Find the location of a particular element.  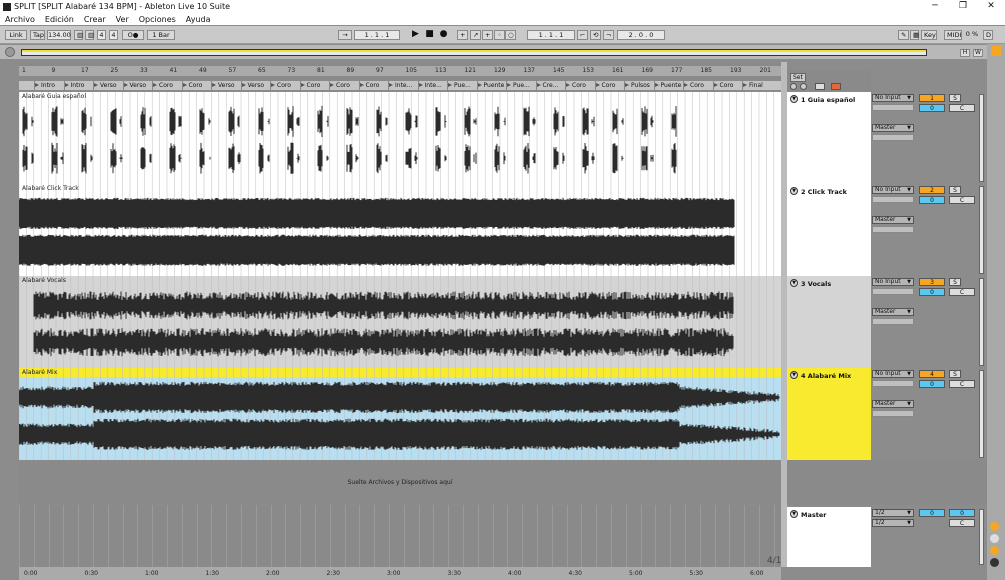

track-name: 4 Alabaré Mix is located at coordinates (826, 376).